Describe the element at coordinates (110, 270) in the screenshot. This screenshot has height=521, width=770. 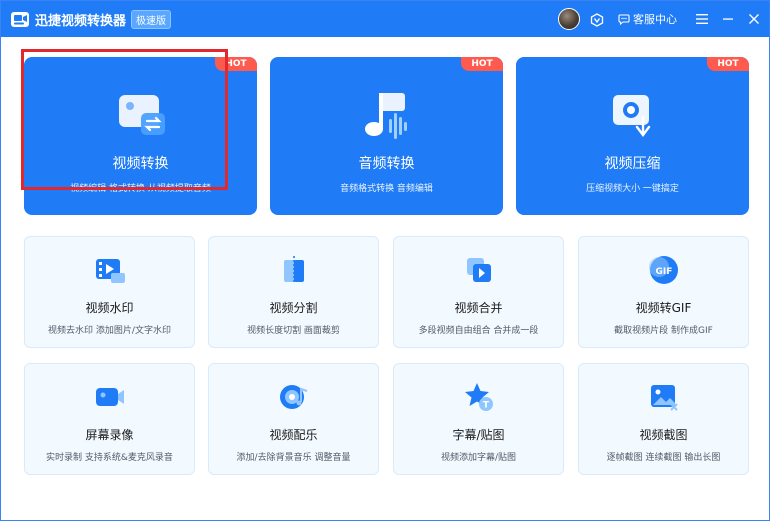
I see `video-watermark-icon` at that location.